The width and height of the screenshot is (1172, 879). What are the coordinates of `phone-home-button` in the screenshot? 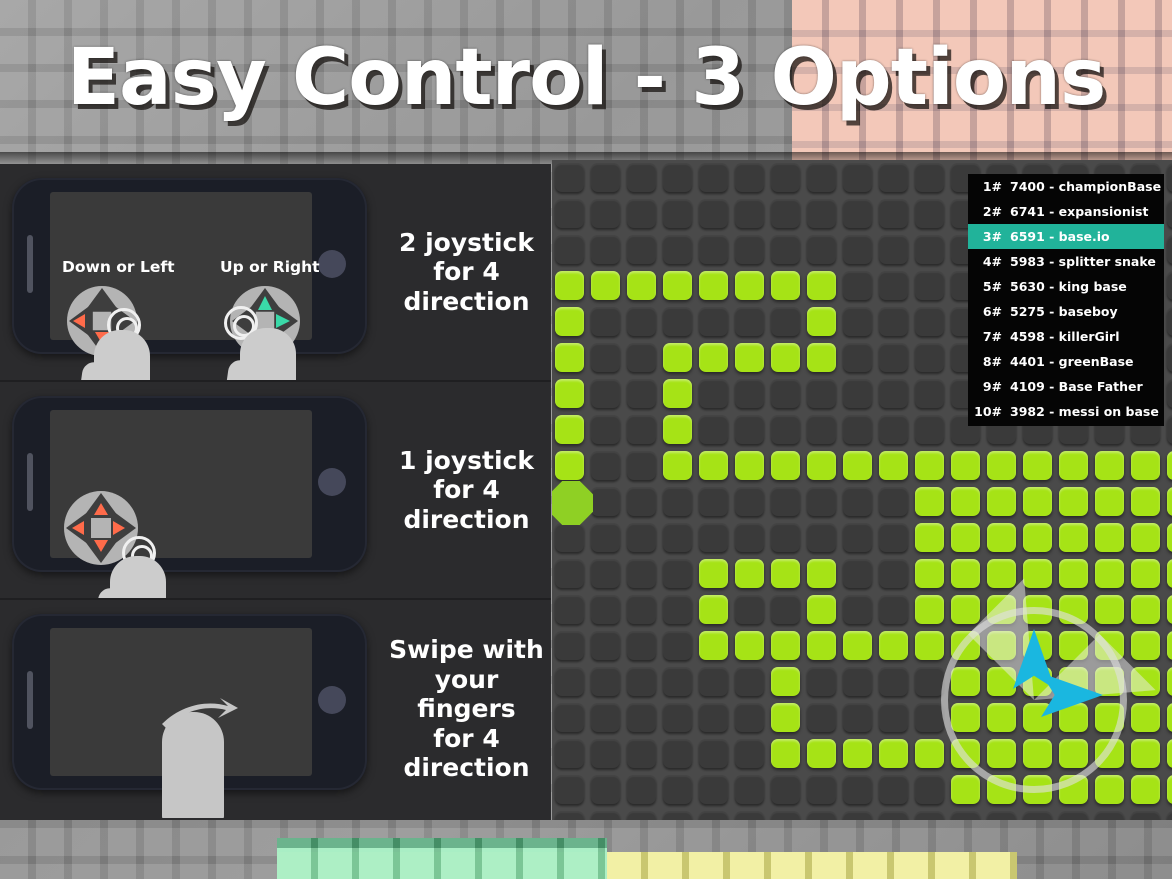 It's located at (332, 482).